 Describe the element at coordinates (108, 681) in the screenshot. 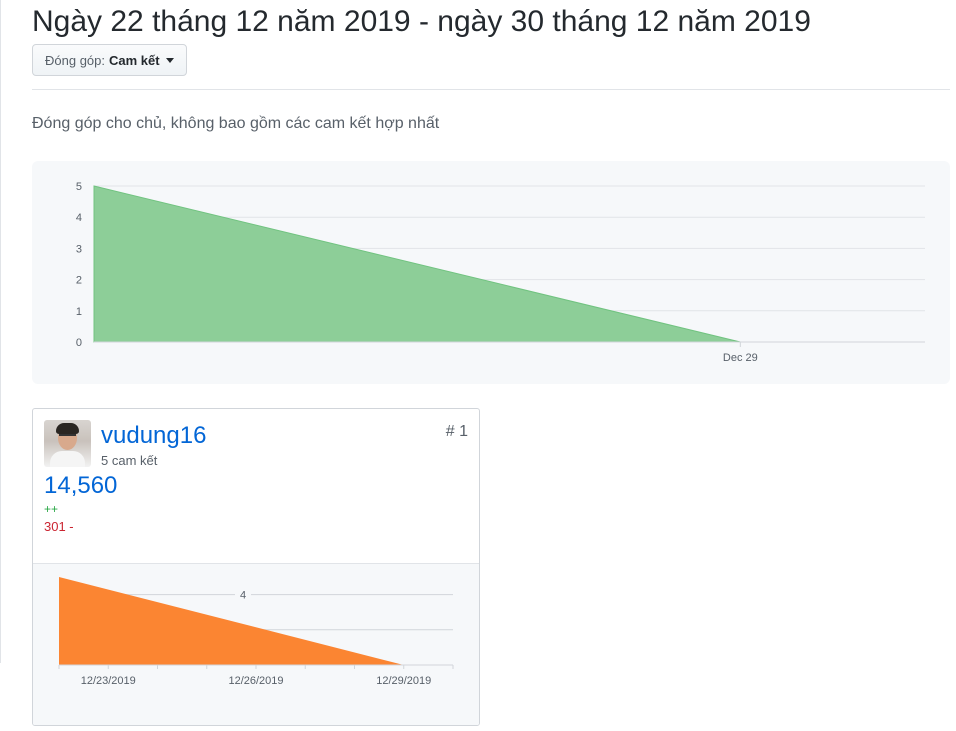

I see `x-tick-label: 12/23/2019` at that location.